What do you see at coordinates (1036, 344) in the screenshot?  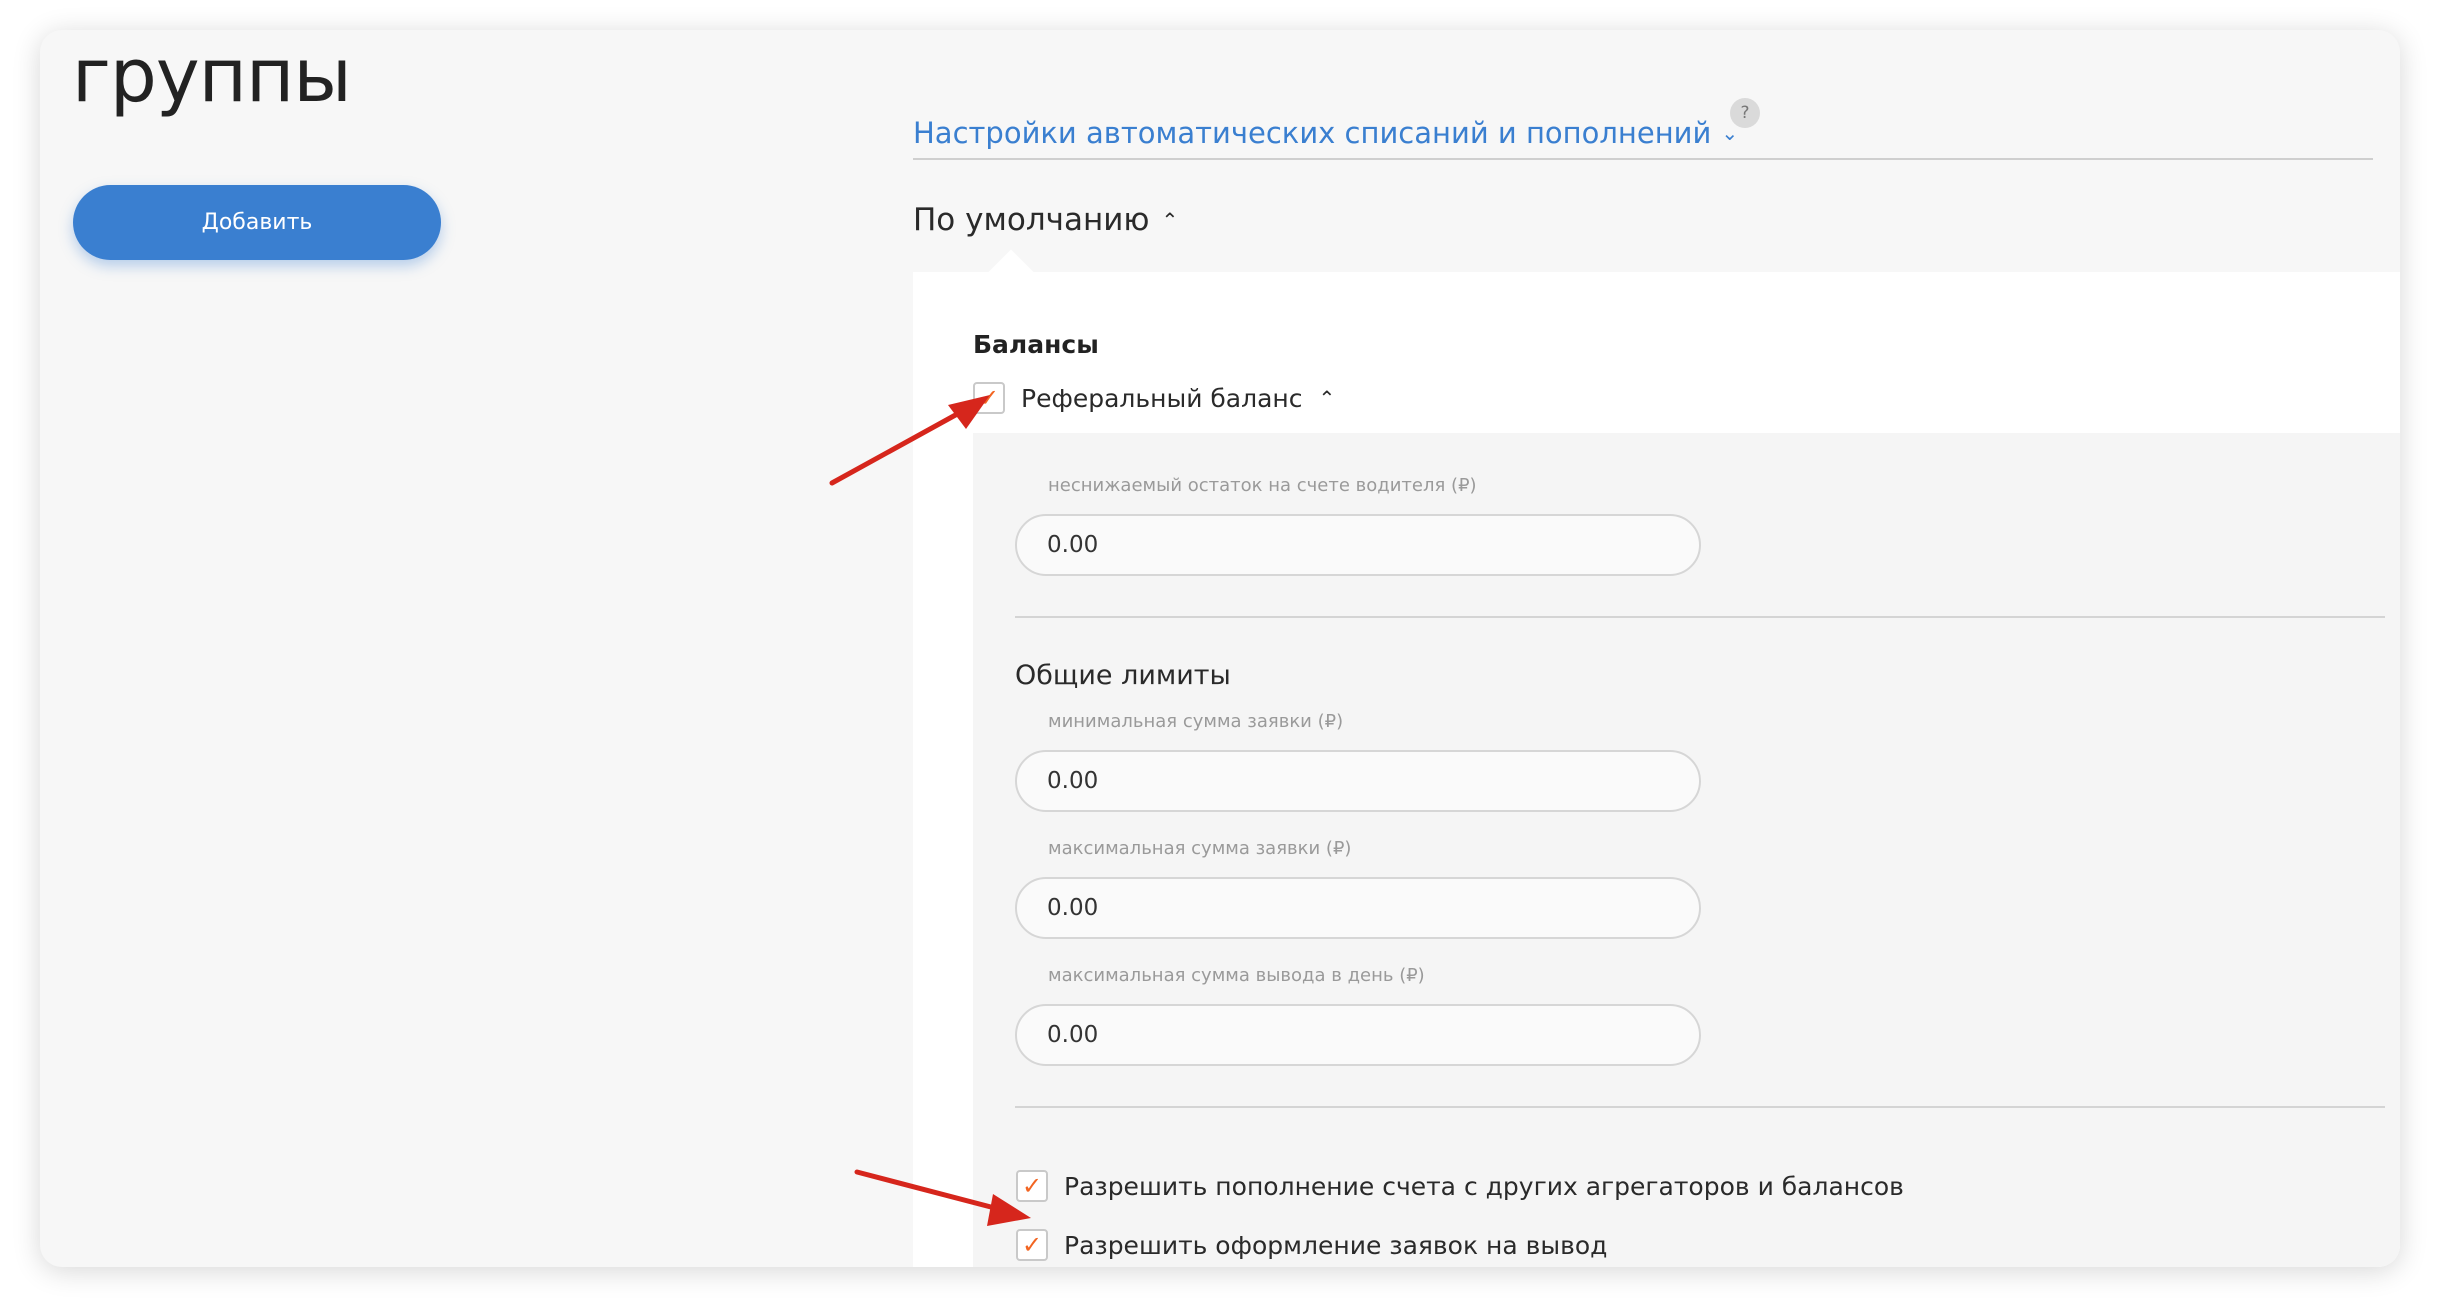 I see `balances-heading: Балансы` at bounding box center [1036, 344].